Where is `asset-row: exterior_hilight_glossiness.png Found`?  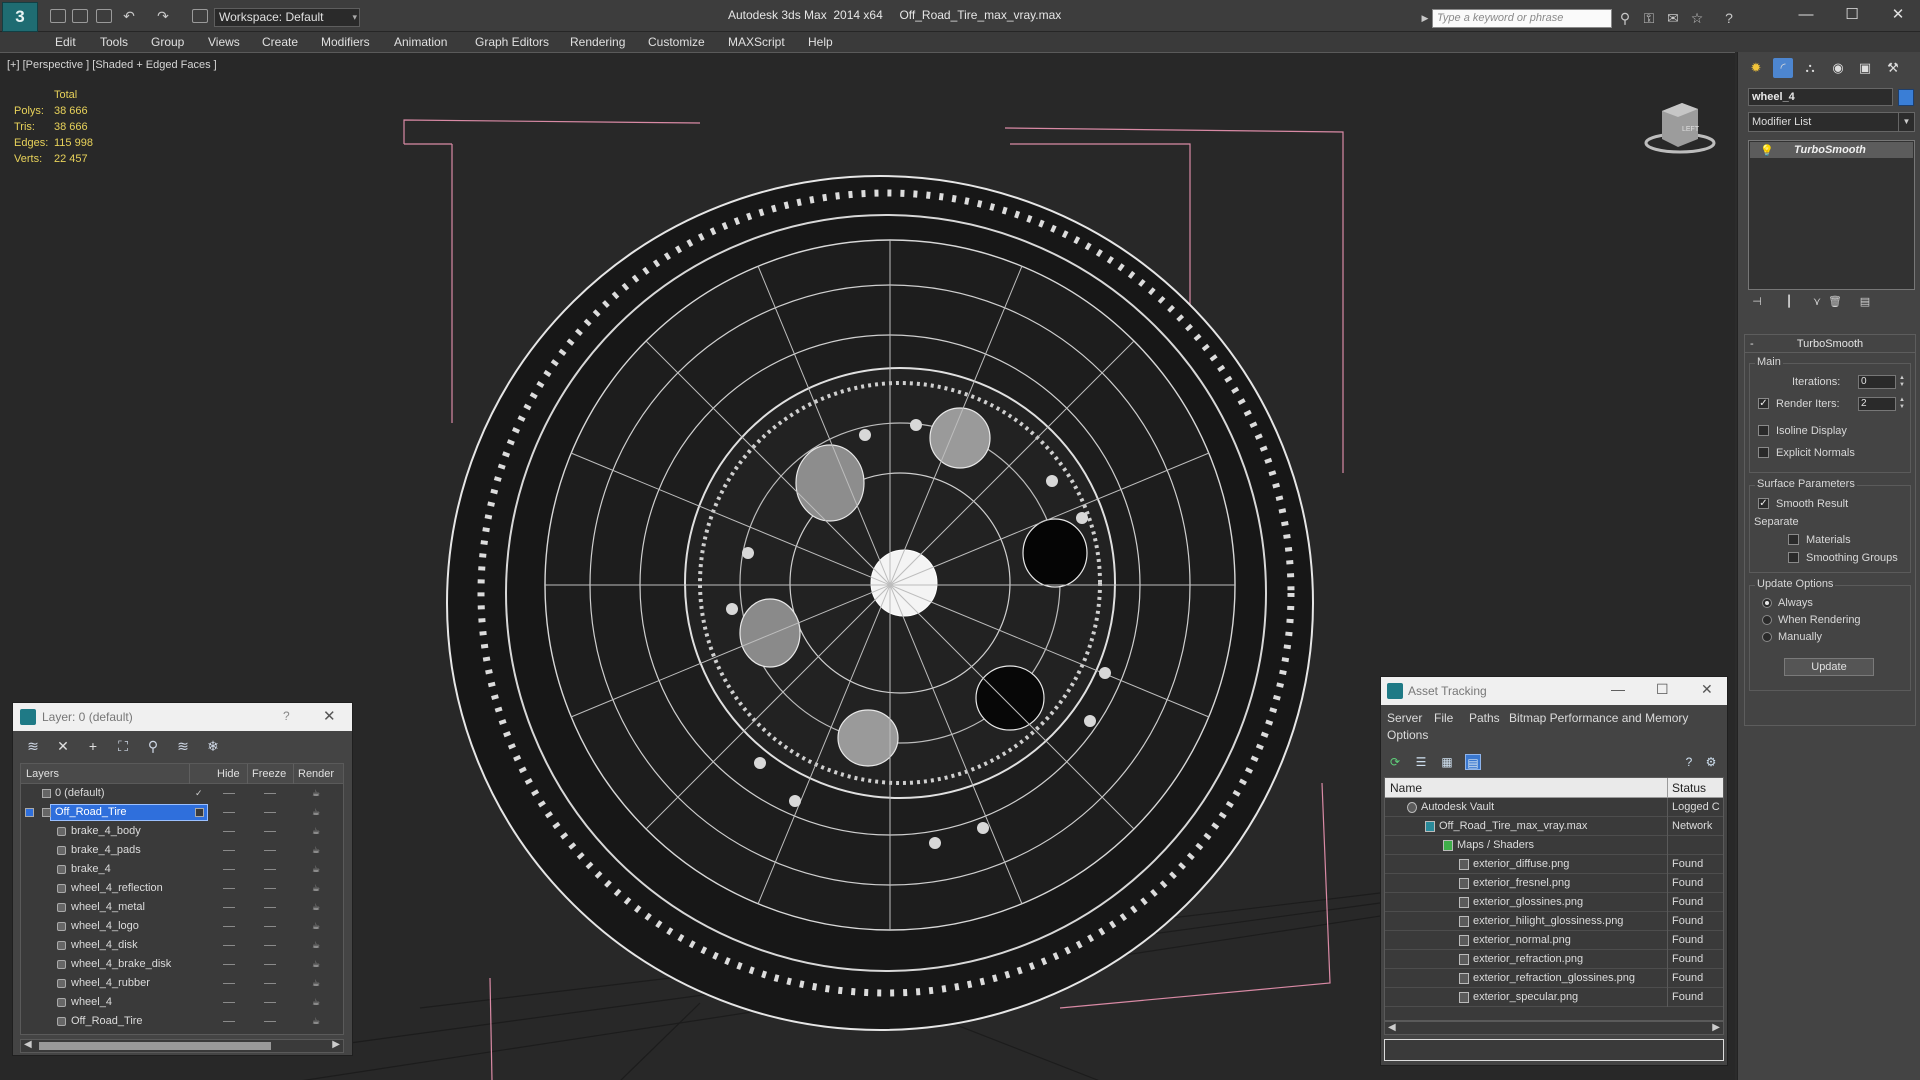
asset-row: exterior_hilight_glossiness.png Found is located at coordinates (1554, 921).